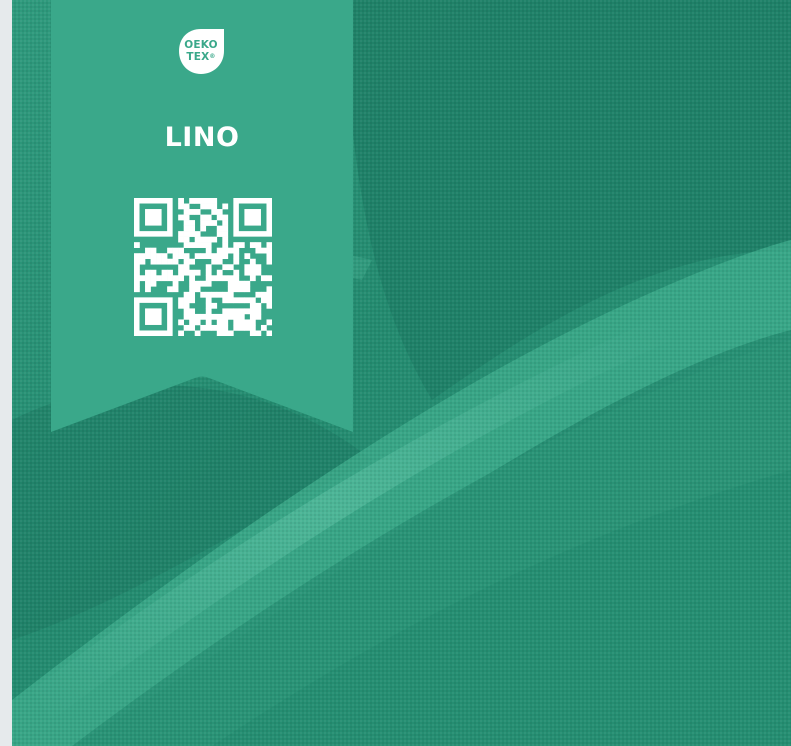 The width and height of the screenshot is (791, 746). Describe the element at coordinates (201, 57) in the screenshot. I see `oeko-line2: TEX®` at that location.